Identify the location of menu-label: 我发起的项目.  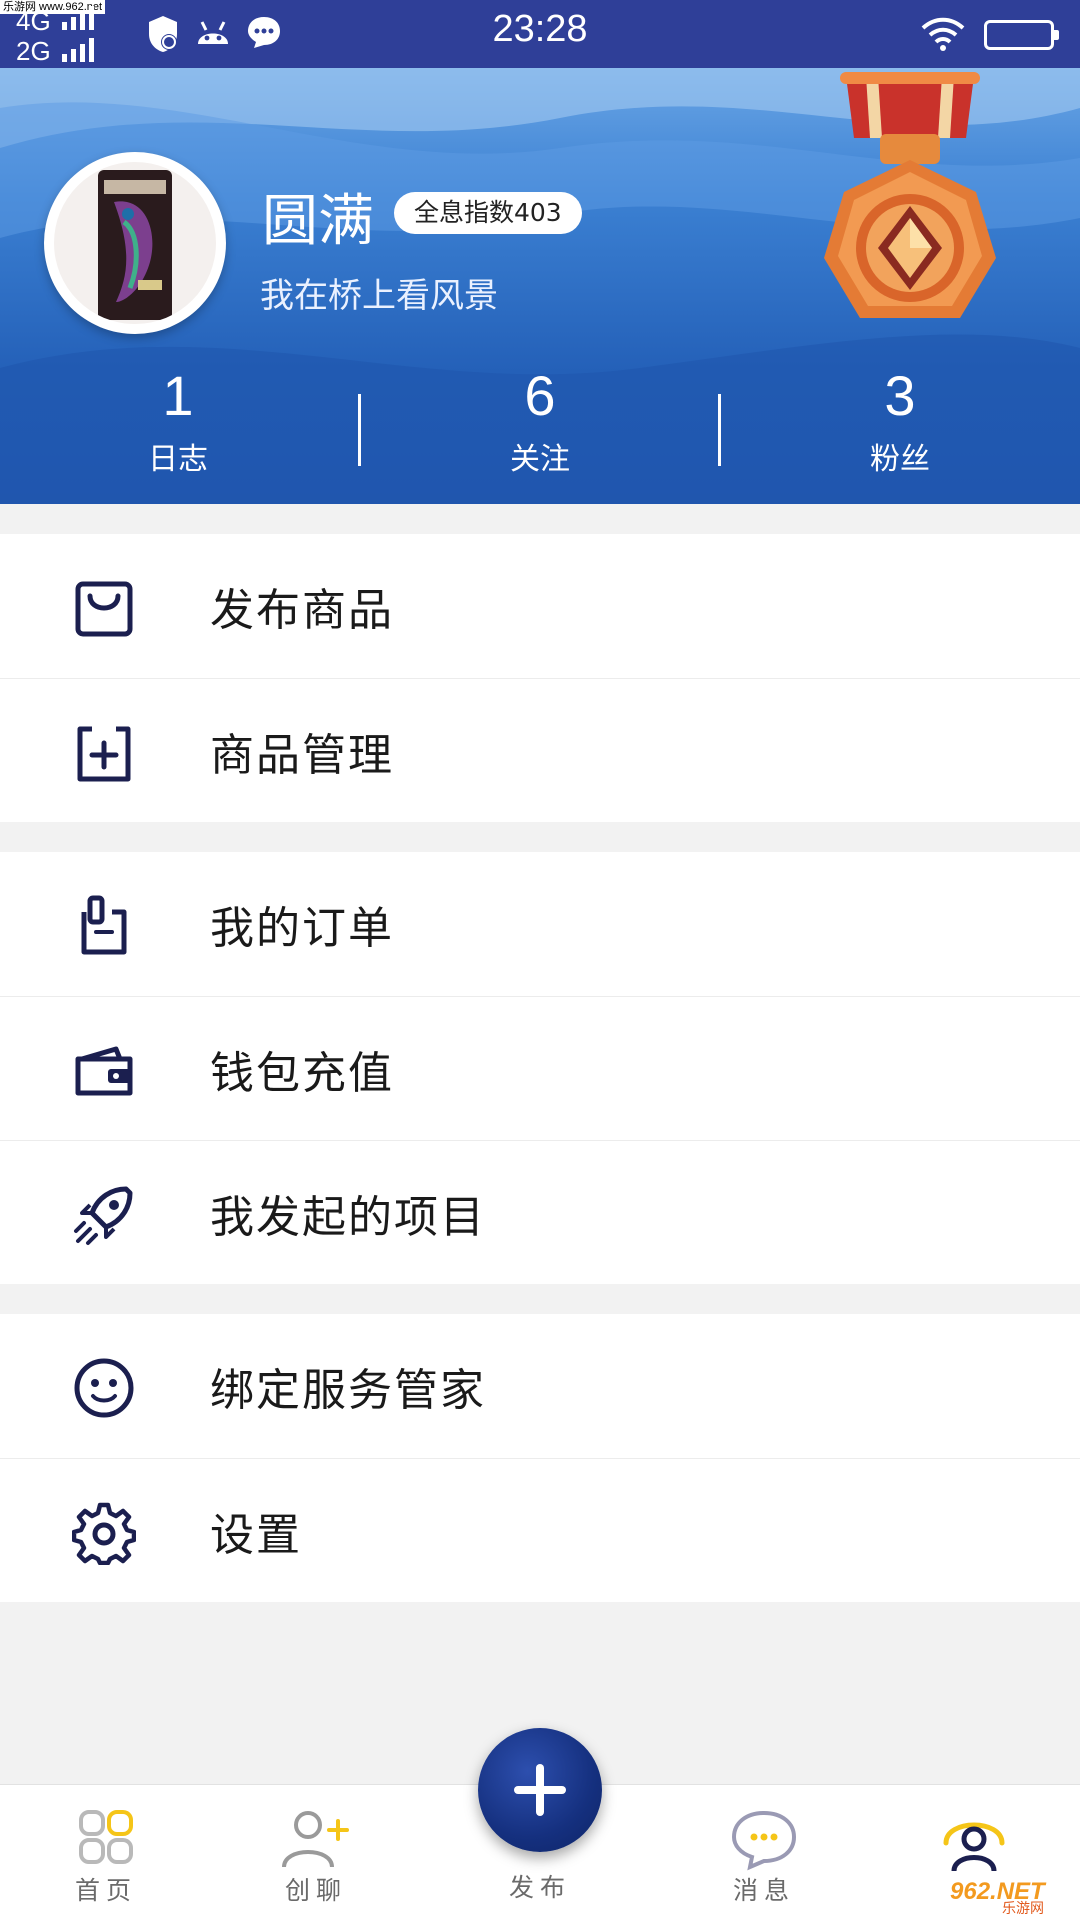
(348, 1217).